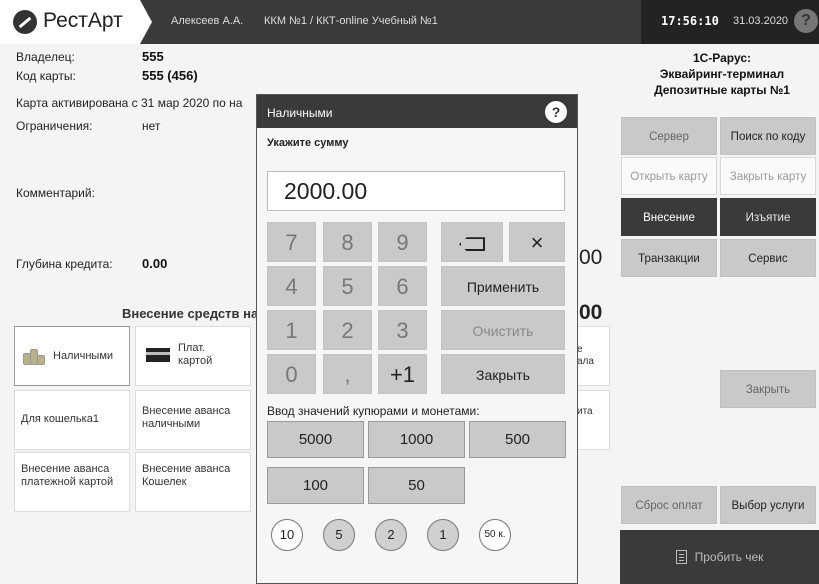 The height and width of the screenshot is (584, 819). I want to click on key-plus-one: +1, so click(402, 374).